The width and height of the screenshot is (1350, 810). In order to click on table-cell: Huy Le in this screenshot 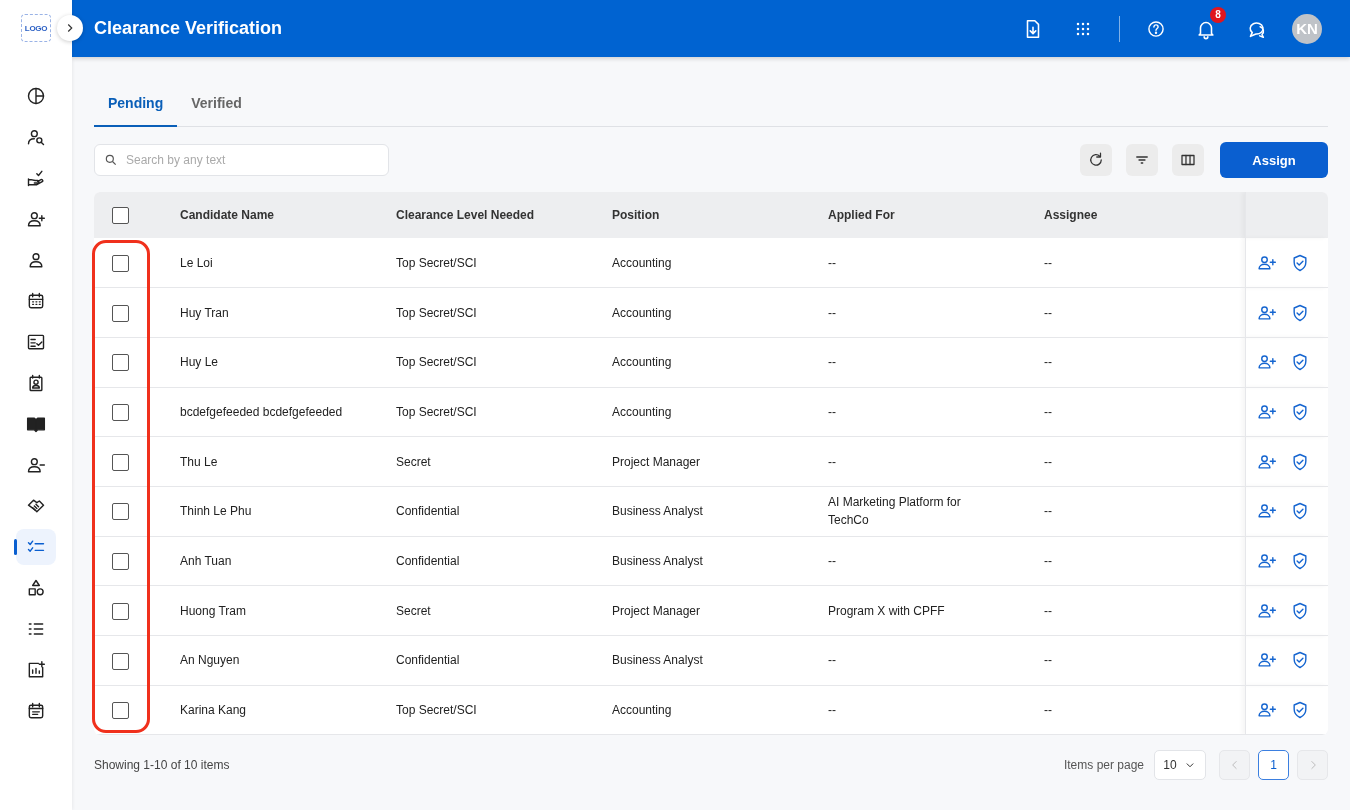, I will do `click(199, 362)`.